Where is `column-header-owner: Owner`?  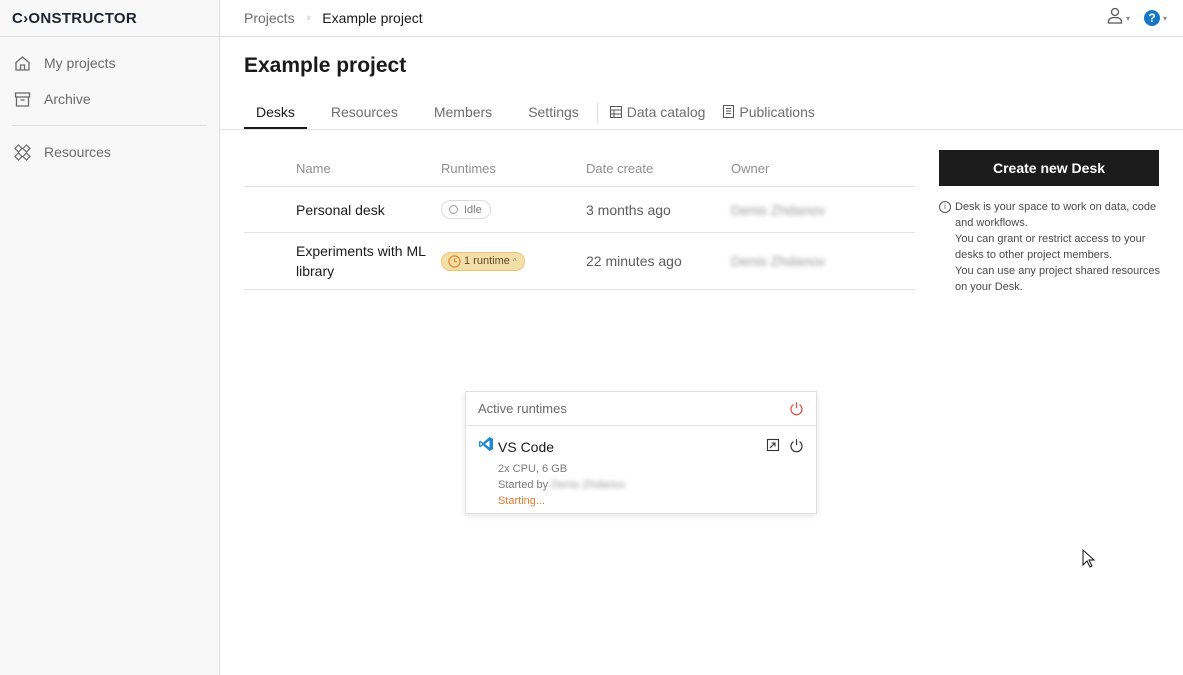 column-header-owner: Owner is located at coordinates (823, 168).